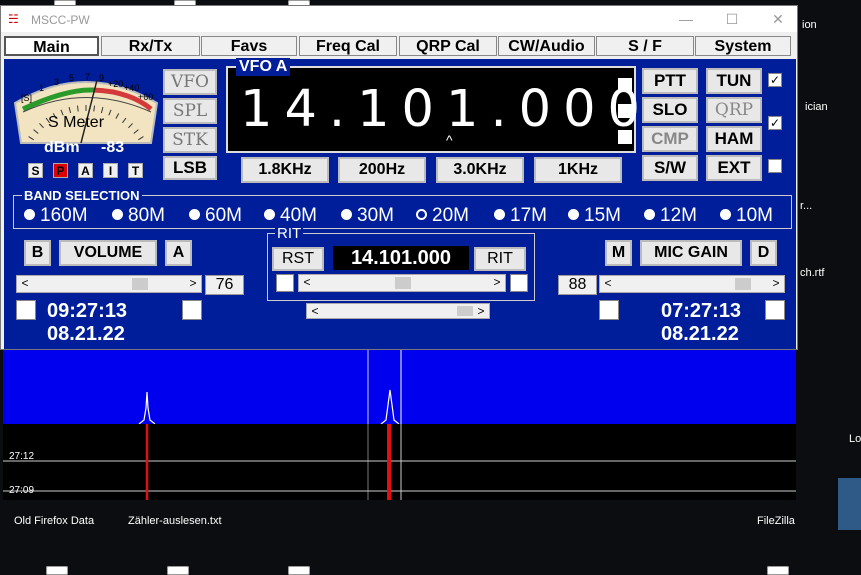 This screenshot has height=575, width=861. Describe the element at coordinates (190, 111) in the screenshot. I see `spl-button: SPL` at that location.